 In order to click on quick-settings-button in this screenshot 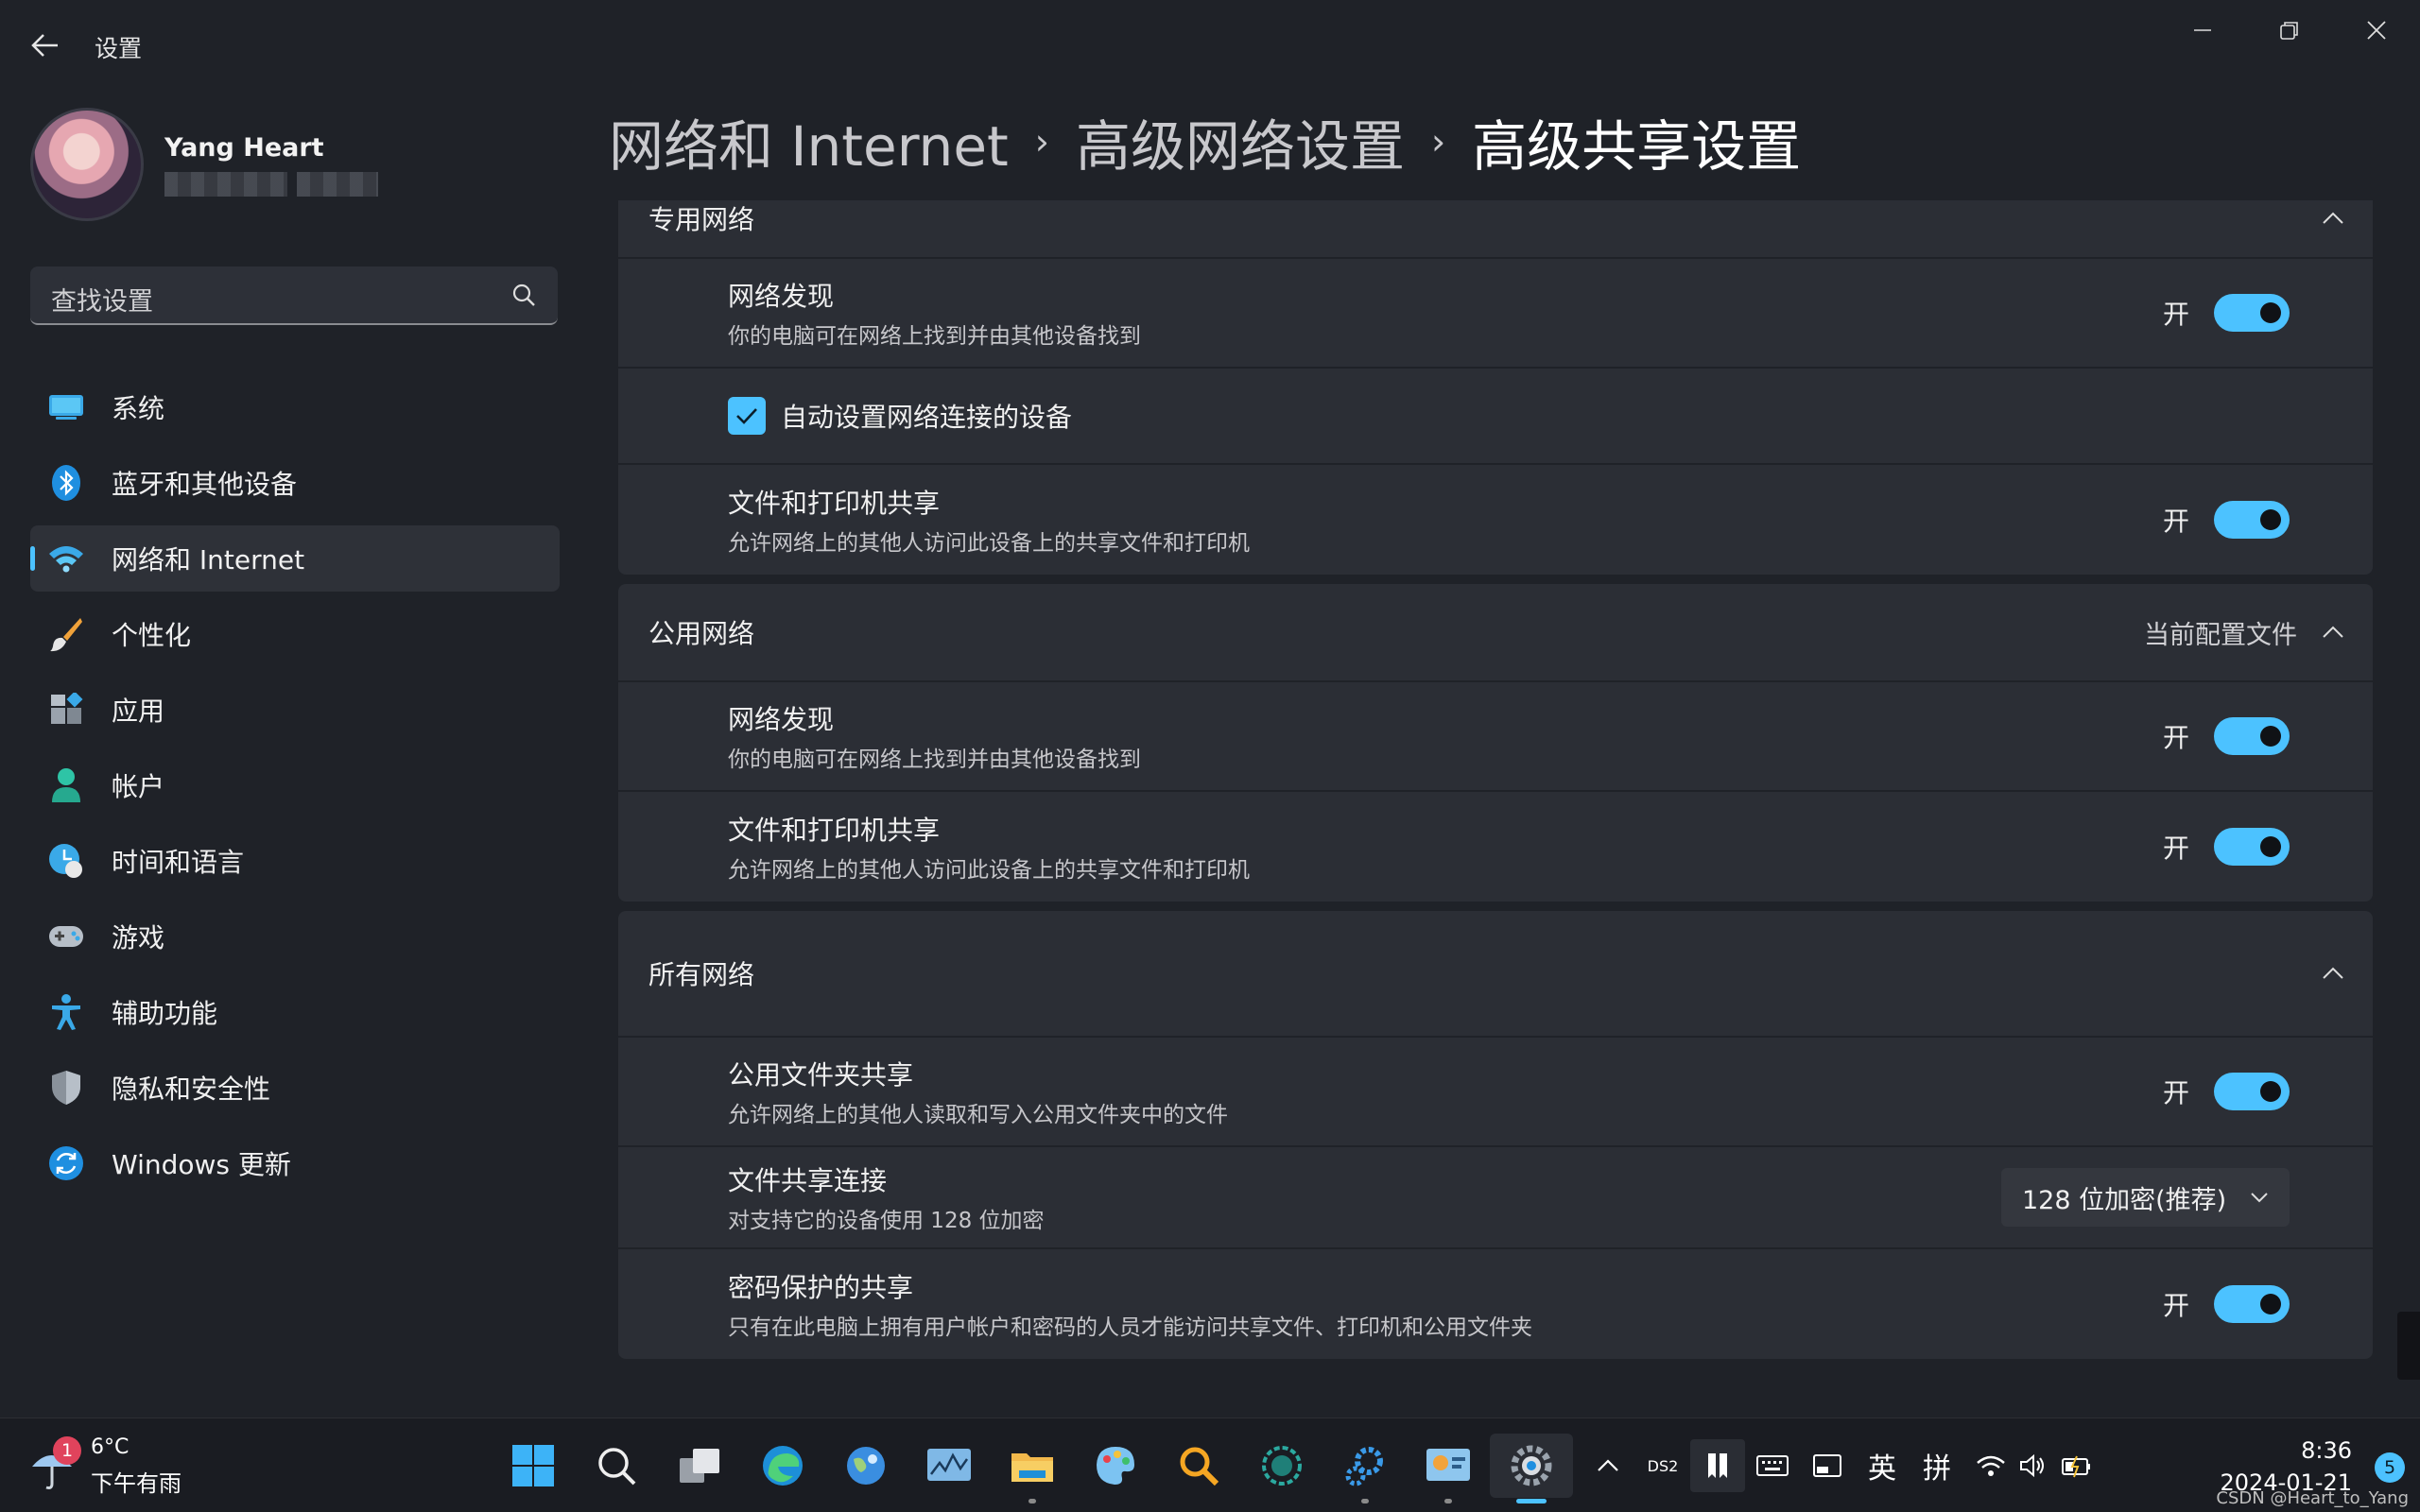, I will do `click(2034, 1465)`.